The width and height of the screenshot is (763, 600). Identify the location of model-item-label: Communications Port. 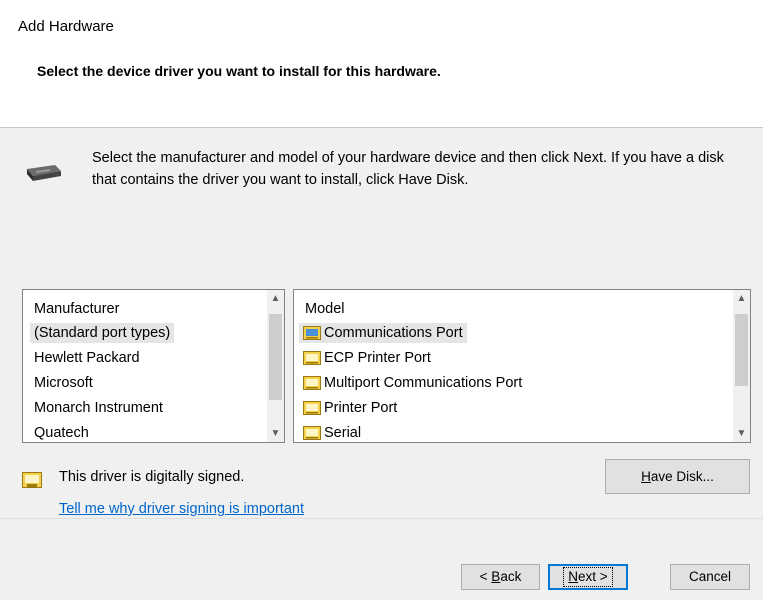
(393, 333).